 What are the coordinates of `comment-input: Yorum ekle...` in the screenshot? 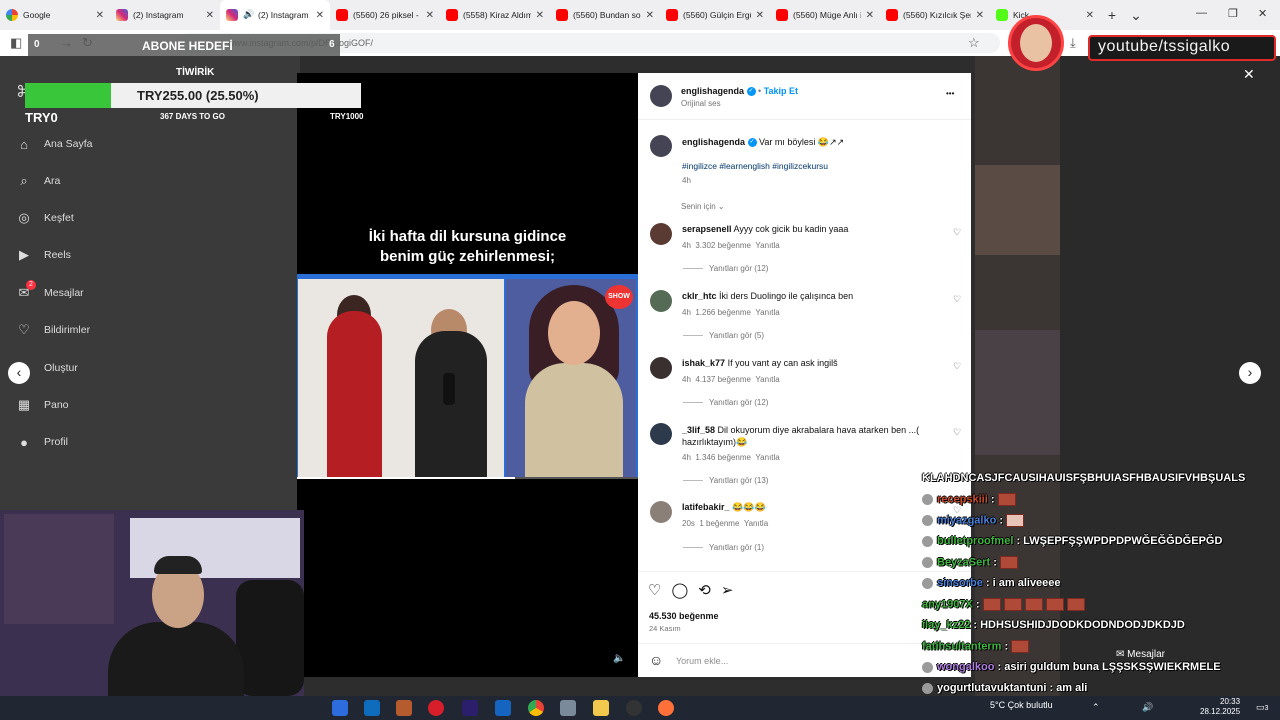 It's located at (702, 661).